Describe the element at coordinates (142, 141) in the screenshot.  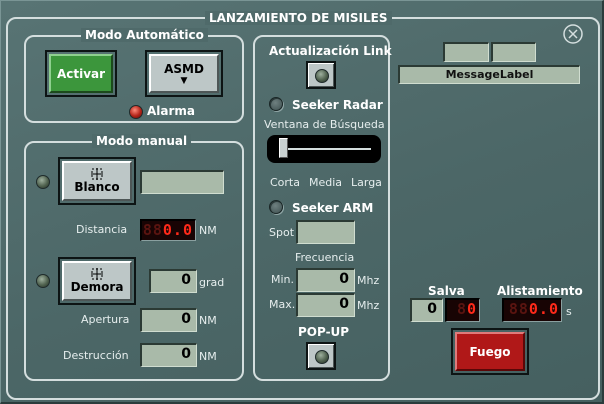
I see `manual-mode-title: Modo manual` at that location.